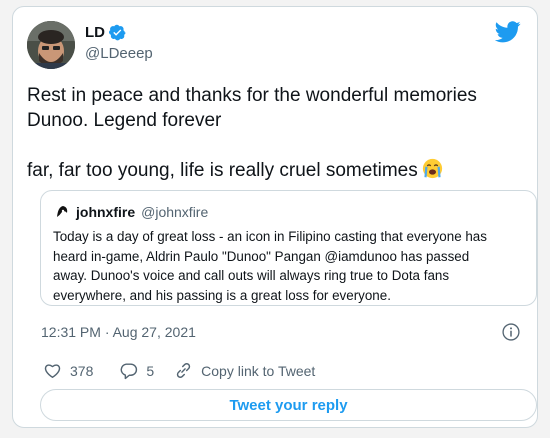  Describe the element at coordinates (277, 145) in the screenshot. I see `tweet-spacer` at that location.